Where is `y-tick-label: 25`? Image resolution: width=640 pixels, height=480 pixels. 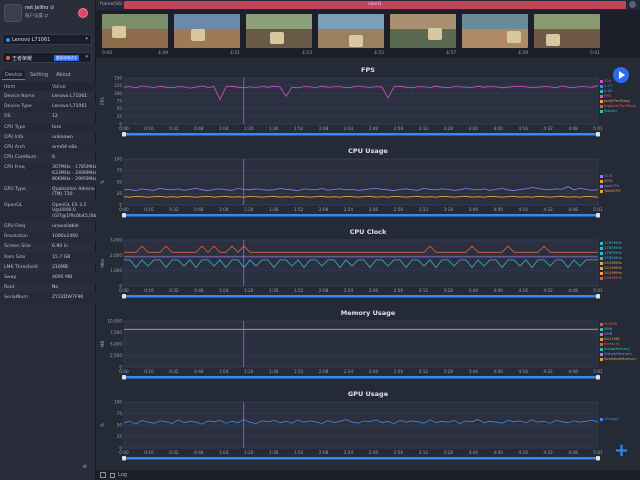 y-tick-label: 25 is located at coordinates (120, 193).